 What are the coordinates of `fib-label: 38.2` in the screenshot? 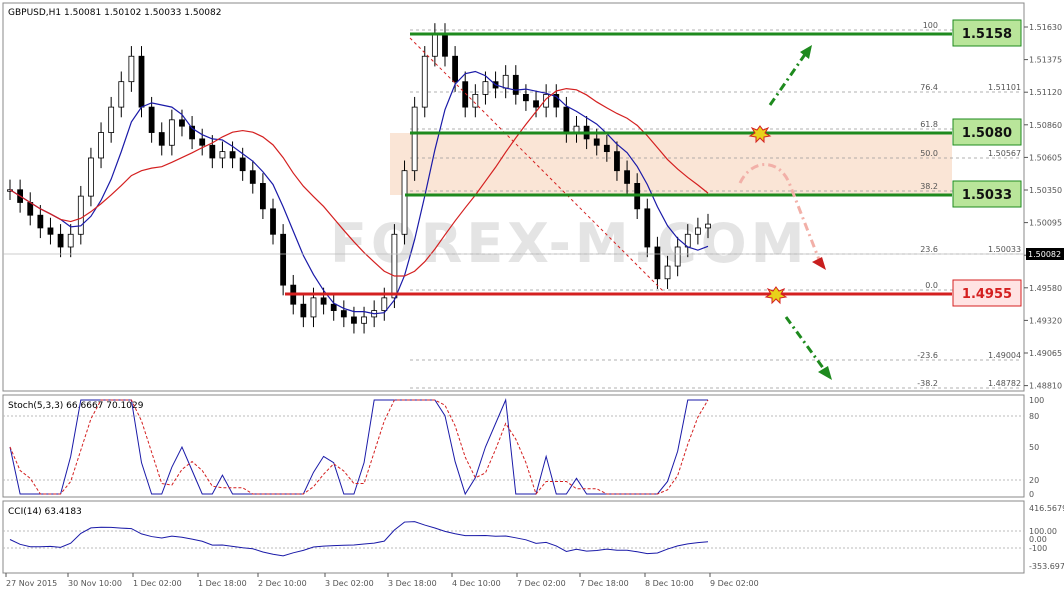 It's located at (929, 186).